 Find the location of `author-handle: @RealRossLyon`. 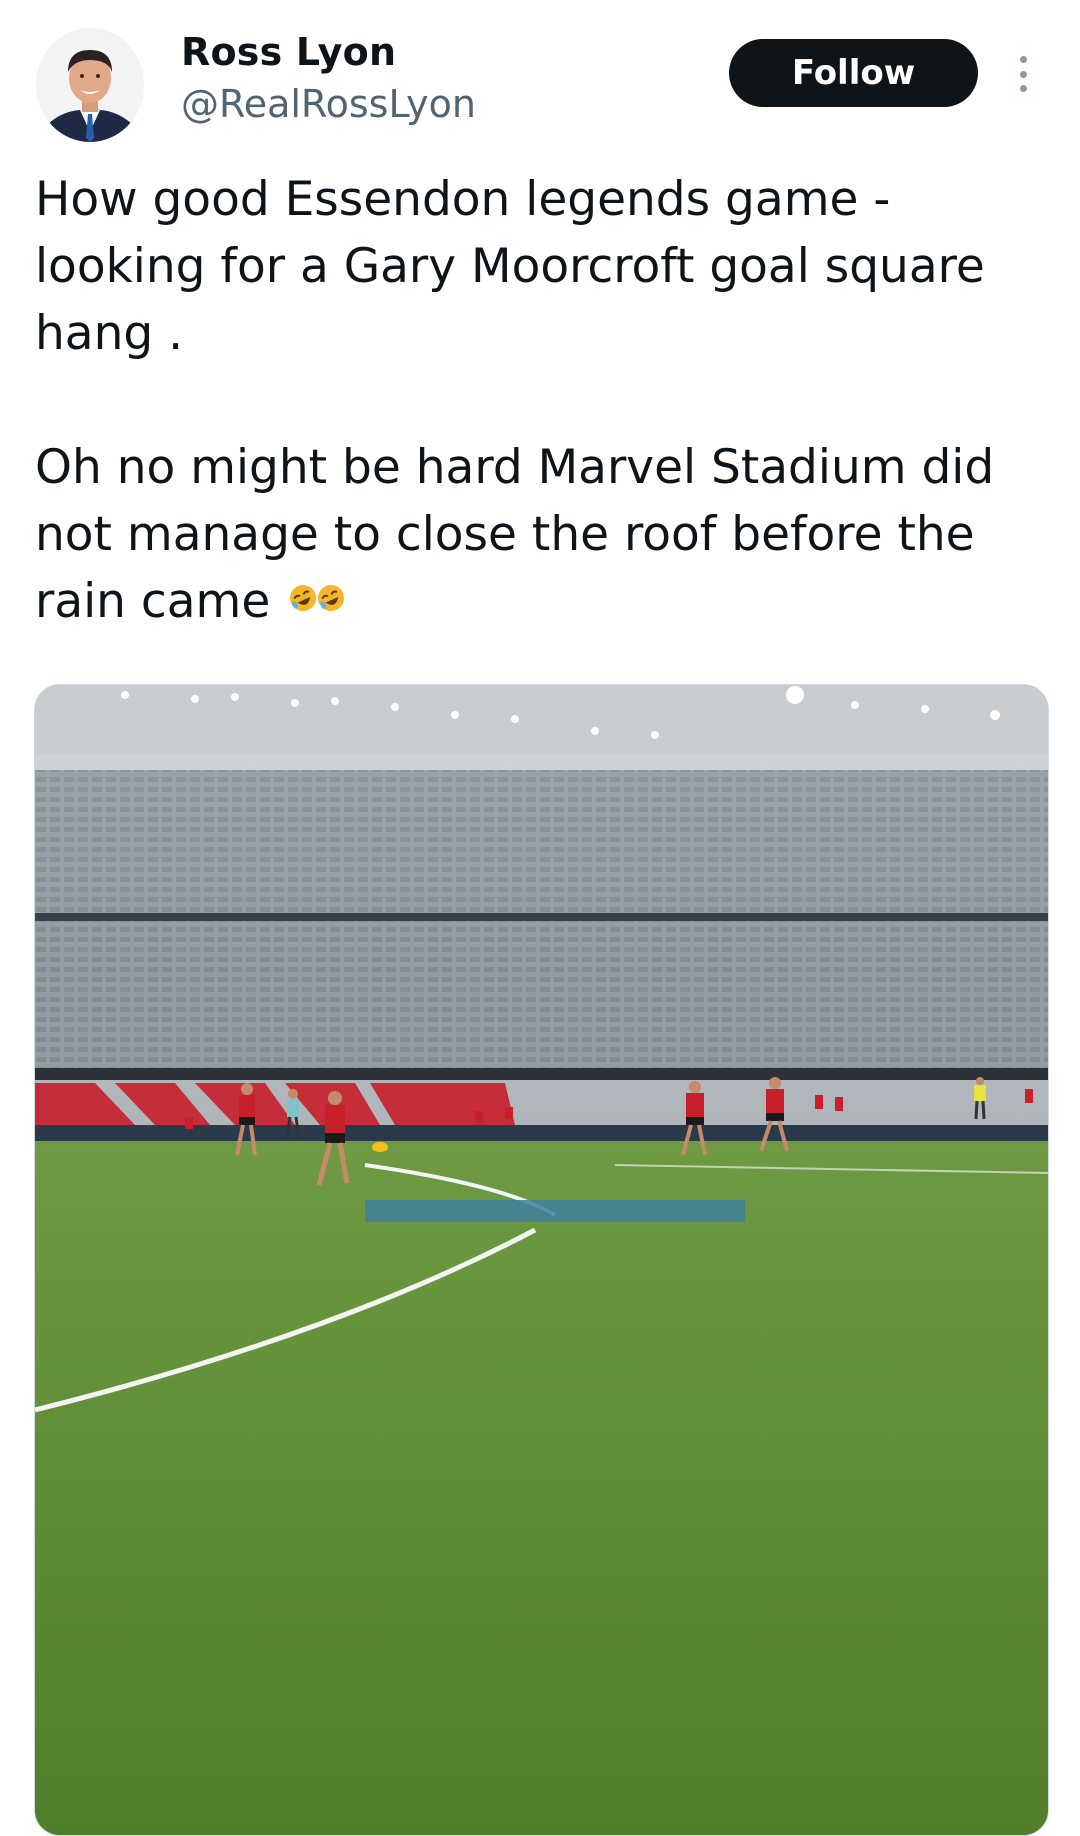

author-handle: @RealRossLyon is located at coordinates (328, 104).